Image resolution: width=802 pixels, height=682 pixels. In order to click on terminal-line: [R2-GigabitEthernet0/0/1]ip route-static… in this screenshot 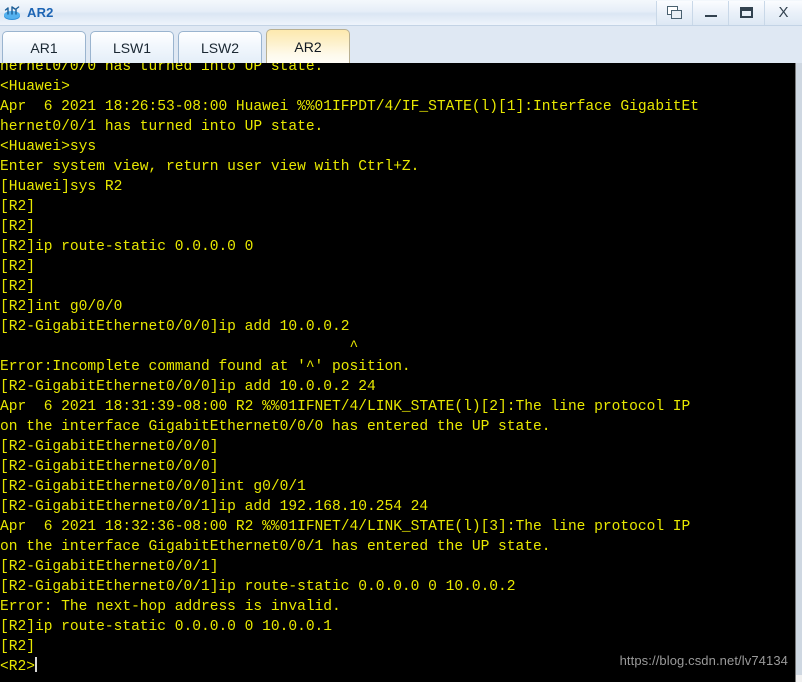, I will do `click(258, 587)`.